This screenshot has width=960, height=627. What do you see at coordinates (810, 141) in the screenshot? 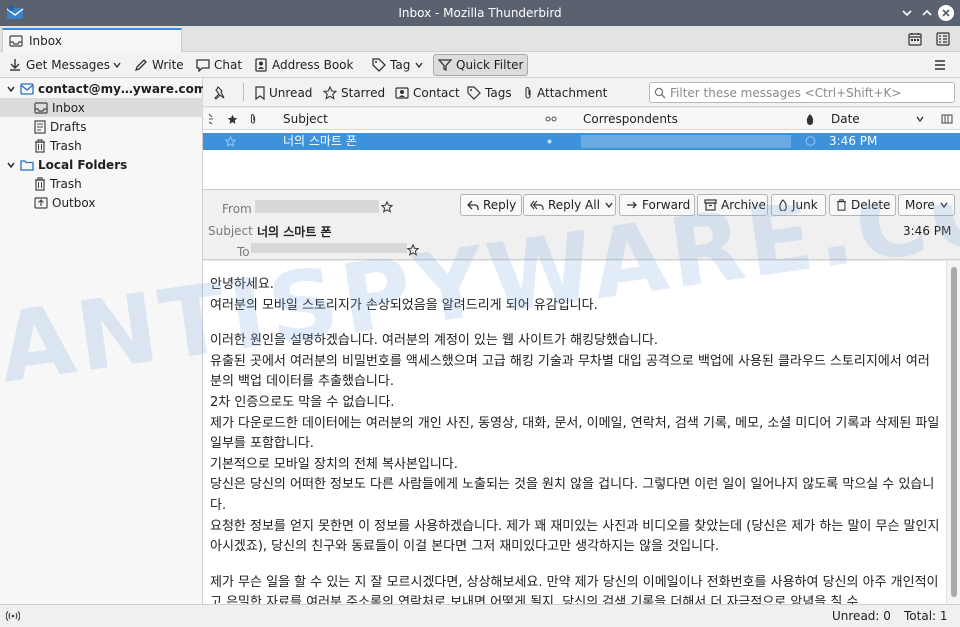
I see `junk-status-icon` at bounding box center [810, 141].